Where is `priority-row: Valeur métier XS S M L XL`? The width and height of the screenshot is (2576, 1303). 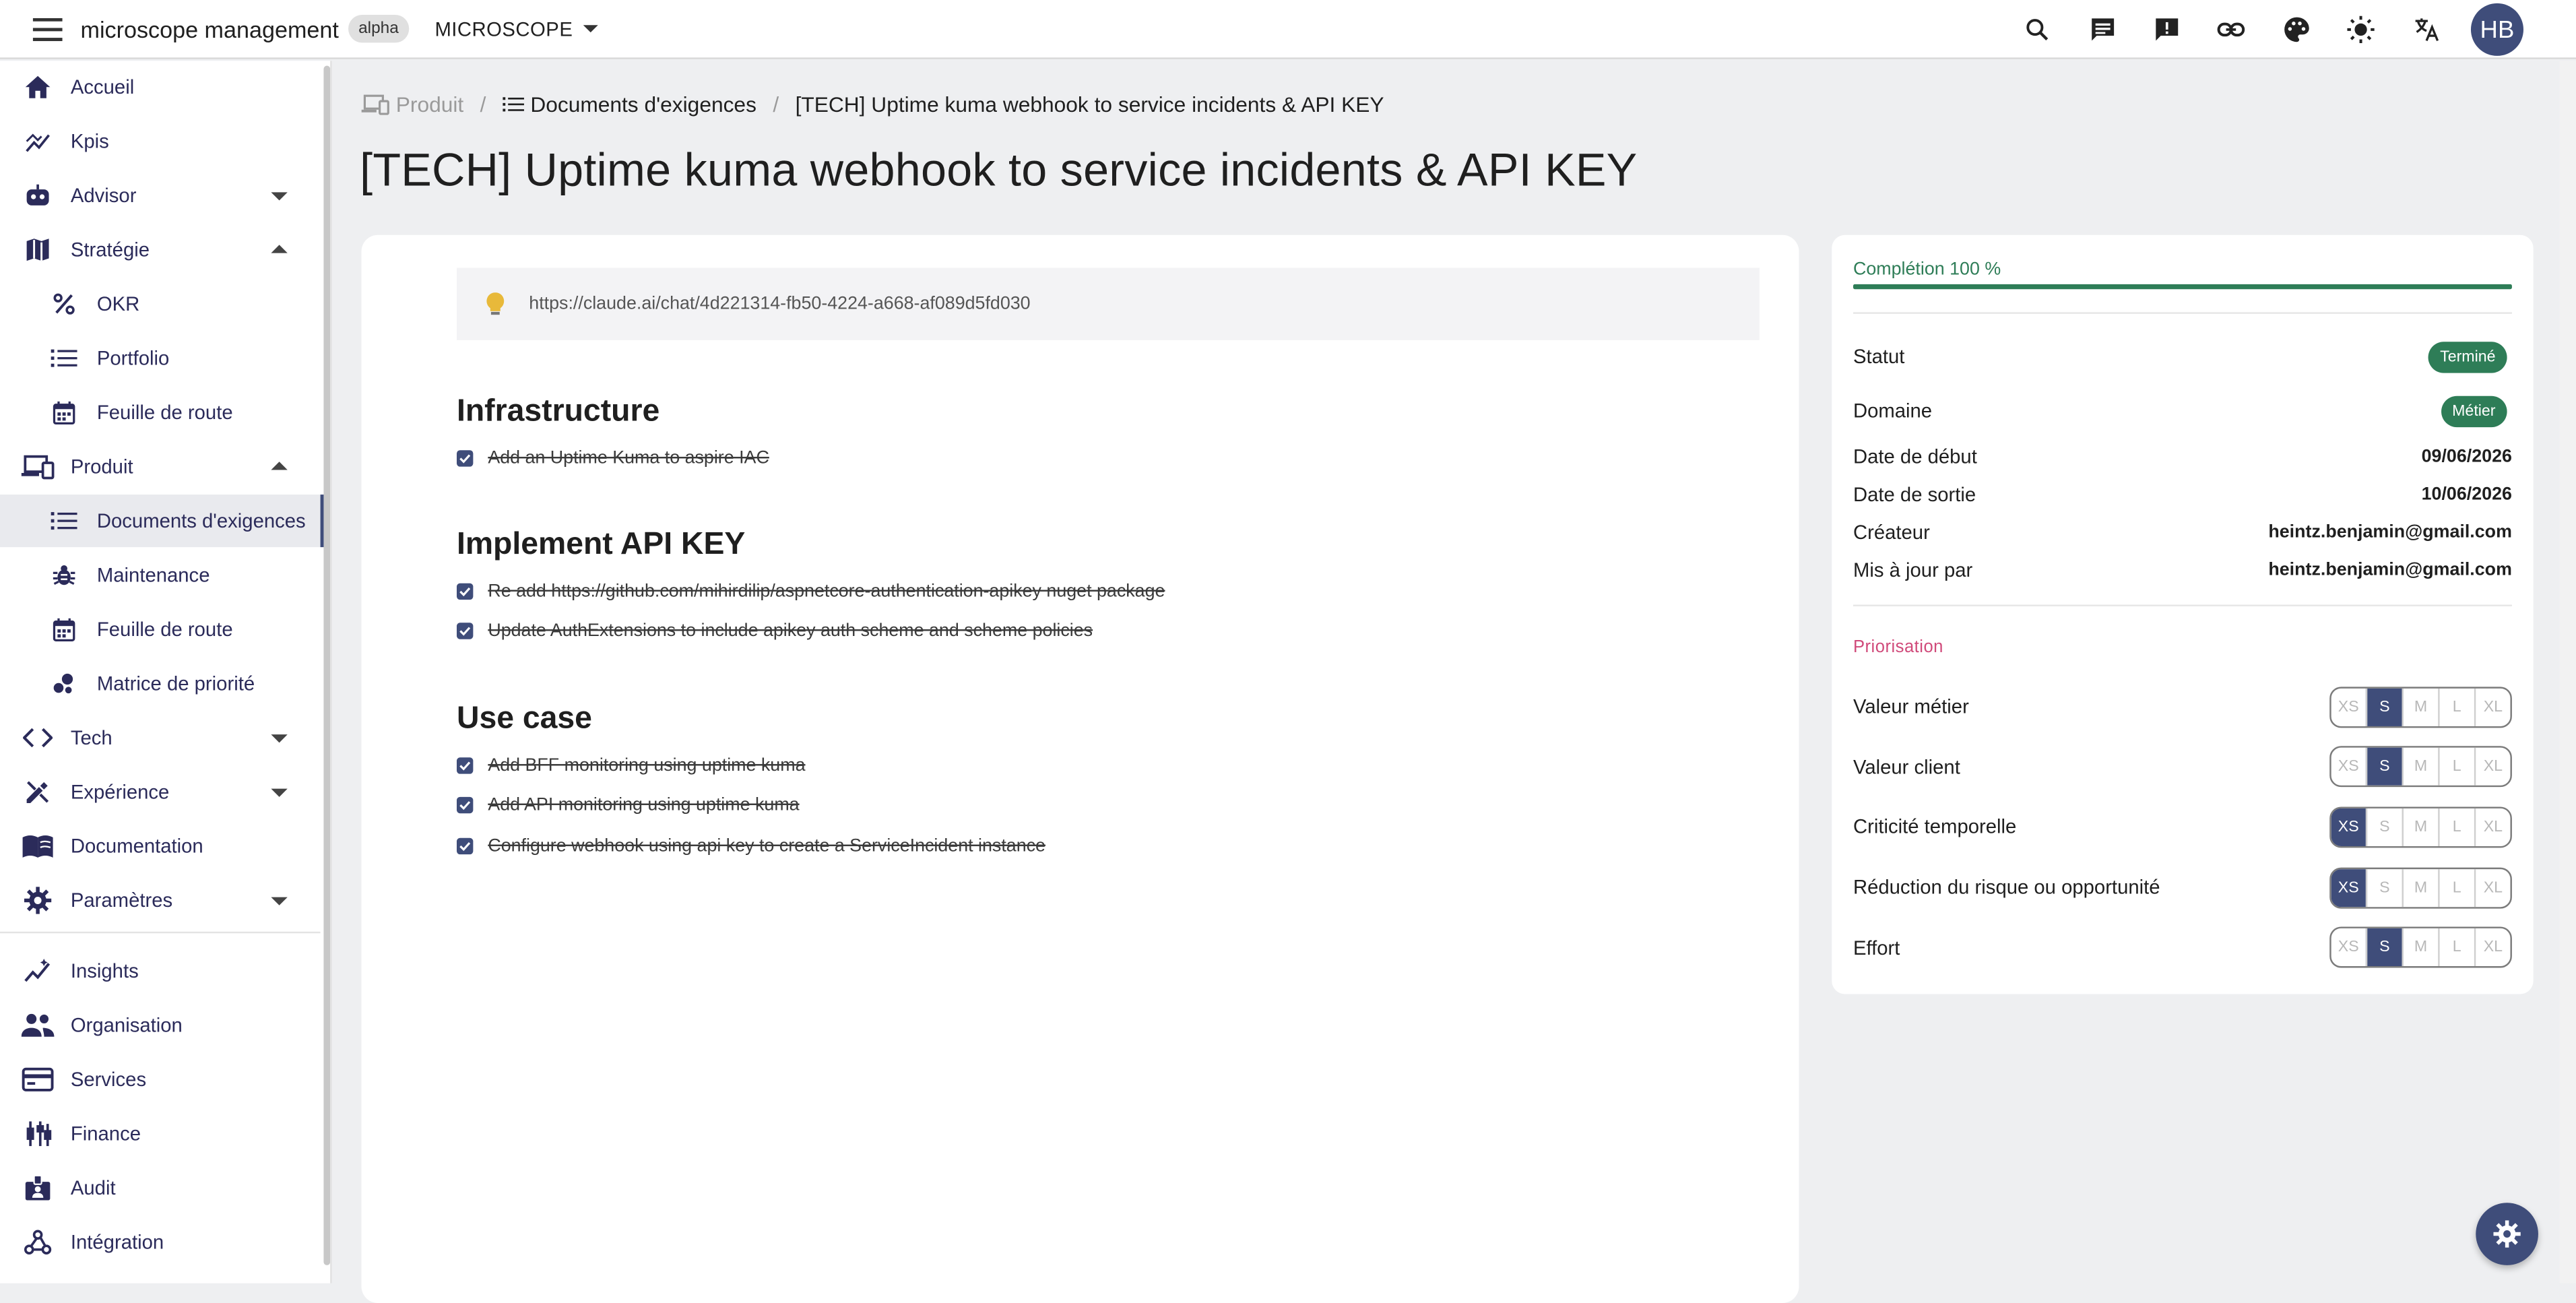
priority-row: Valeur métier XS S M L XL is located at coordinates (2182, 707).